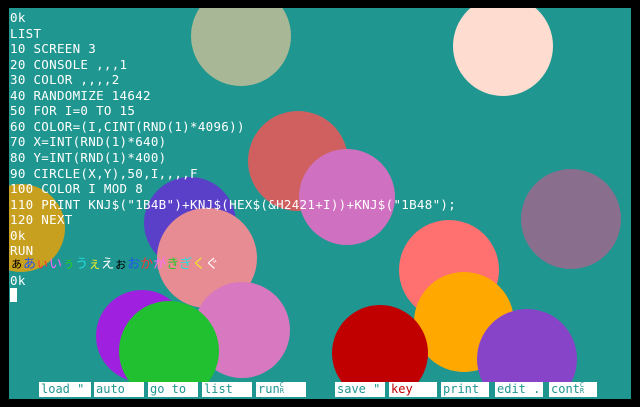 The width and height of the screenshot is (640, 407). What do you see at coordinates (65, 80) in the screenshot?
I see `console-line: 30 COLOR ,,,,2` at bounding box center [65, 80].